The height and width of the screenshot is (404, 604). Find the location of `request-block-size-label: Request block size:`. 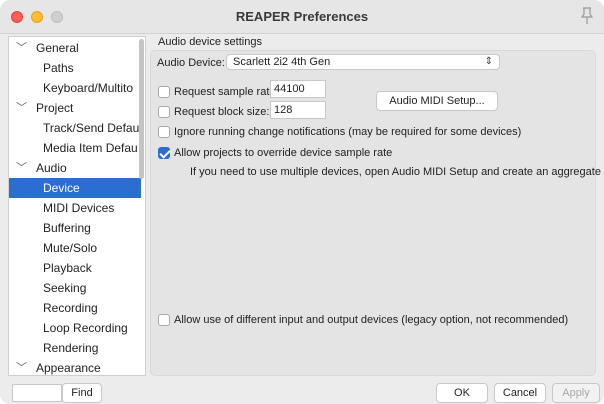

request-block-size-label: Request block size: is located at coordinates (222, 112).